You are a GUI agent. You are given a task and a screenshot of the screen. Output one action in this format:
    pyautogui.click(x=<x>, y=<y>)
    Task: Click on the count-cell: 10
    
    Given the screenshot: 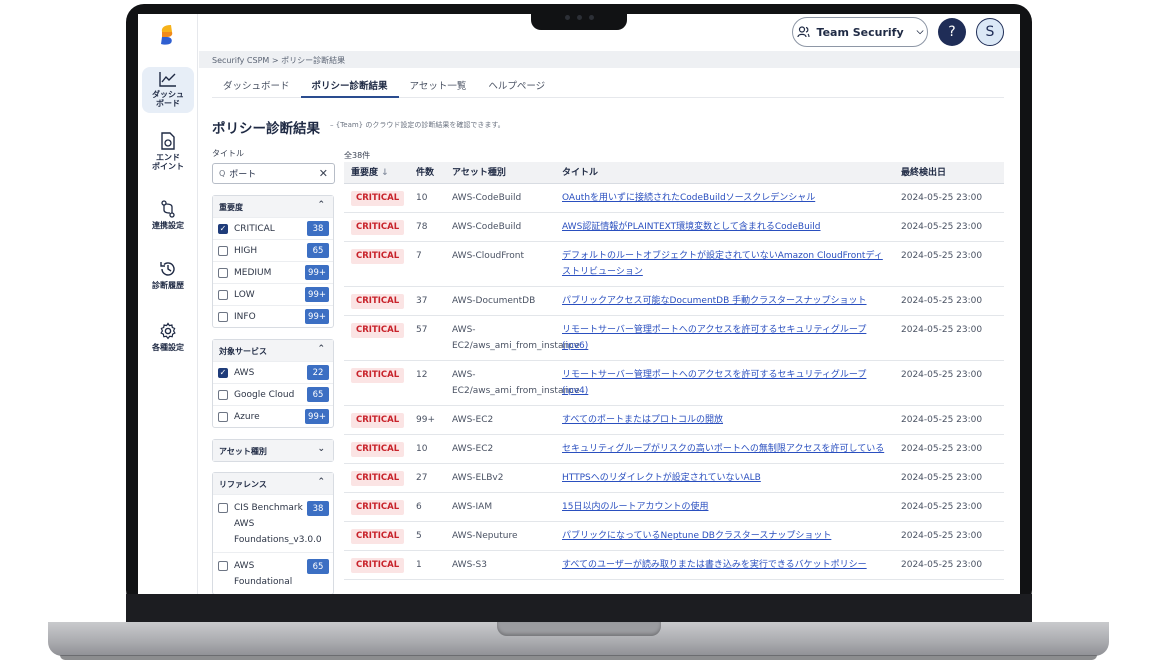 What is the action you would take?
    pyautogui.click(x=422, y=449)
    